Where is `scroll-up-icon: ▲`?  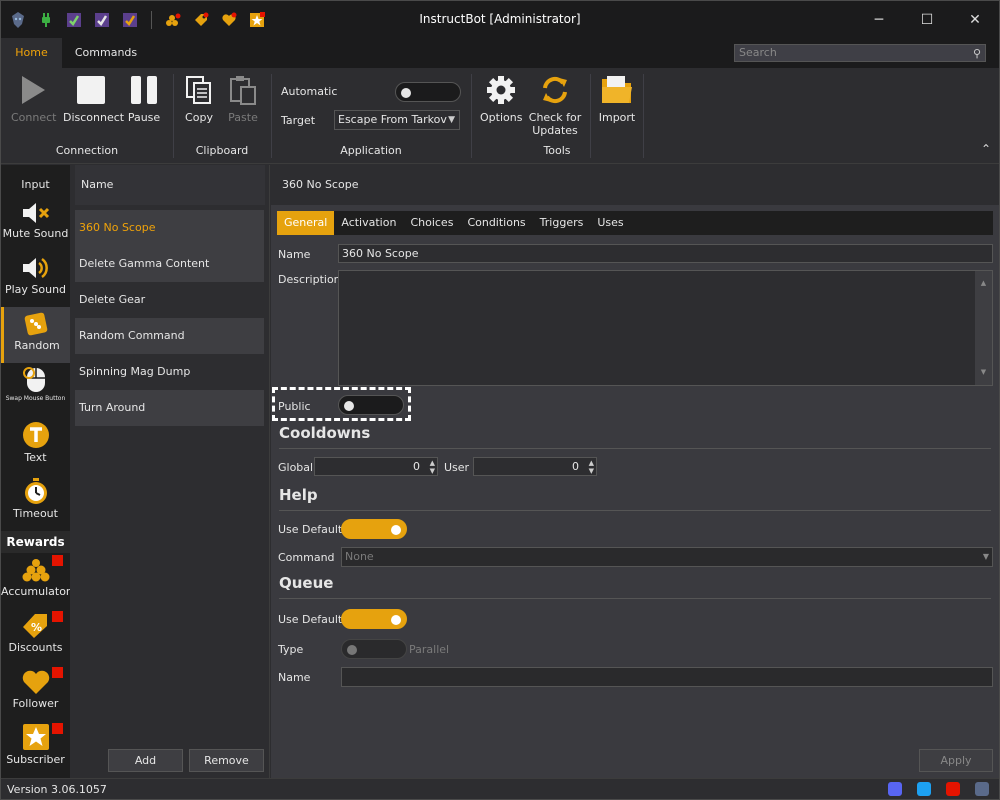 scroll-up-icon: ▲ is located at coordinates (983, 283).